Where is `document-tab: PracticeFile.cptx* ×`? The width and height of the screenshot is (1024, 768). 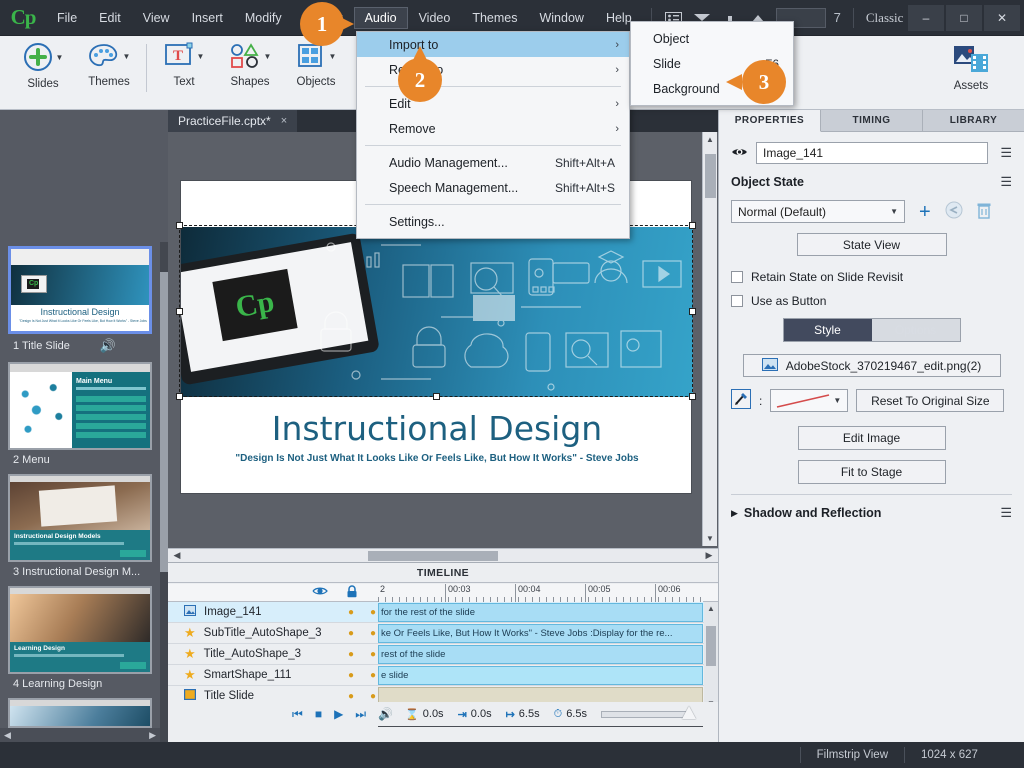
document-tab: PracticeFile.cptx* × is located at coordinates (233, 121).